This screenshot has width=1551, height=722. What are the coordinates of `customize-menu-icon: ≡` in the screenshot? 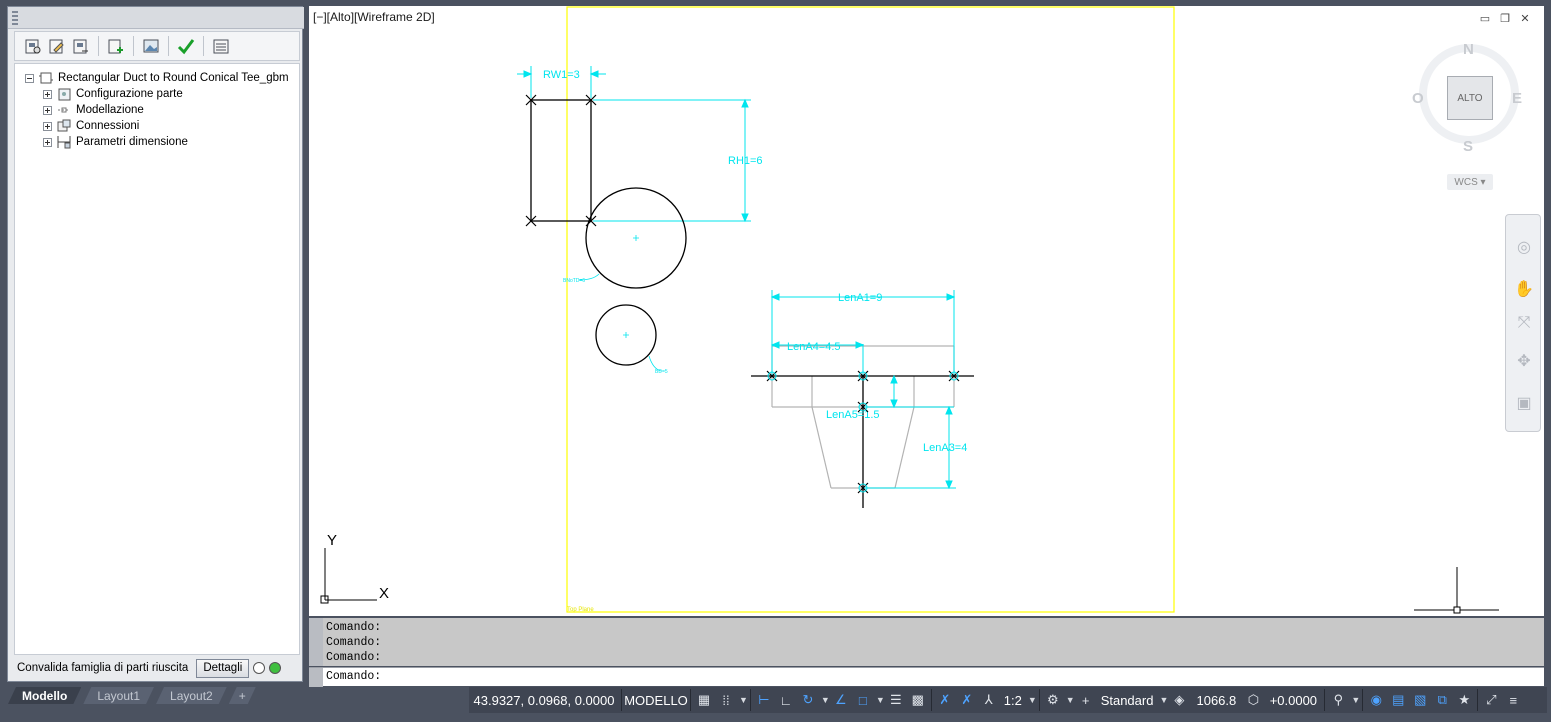 It's located at (1513, 700).